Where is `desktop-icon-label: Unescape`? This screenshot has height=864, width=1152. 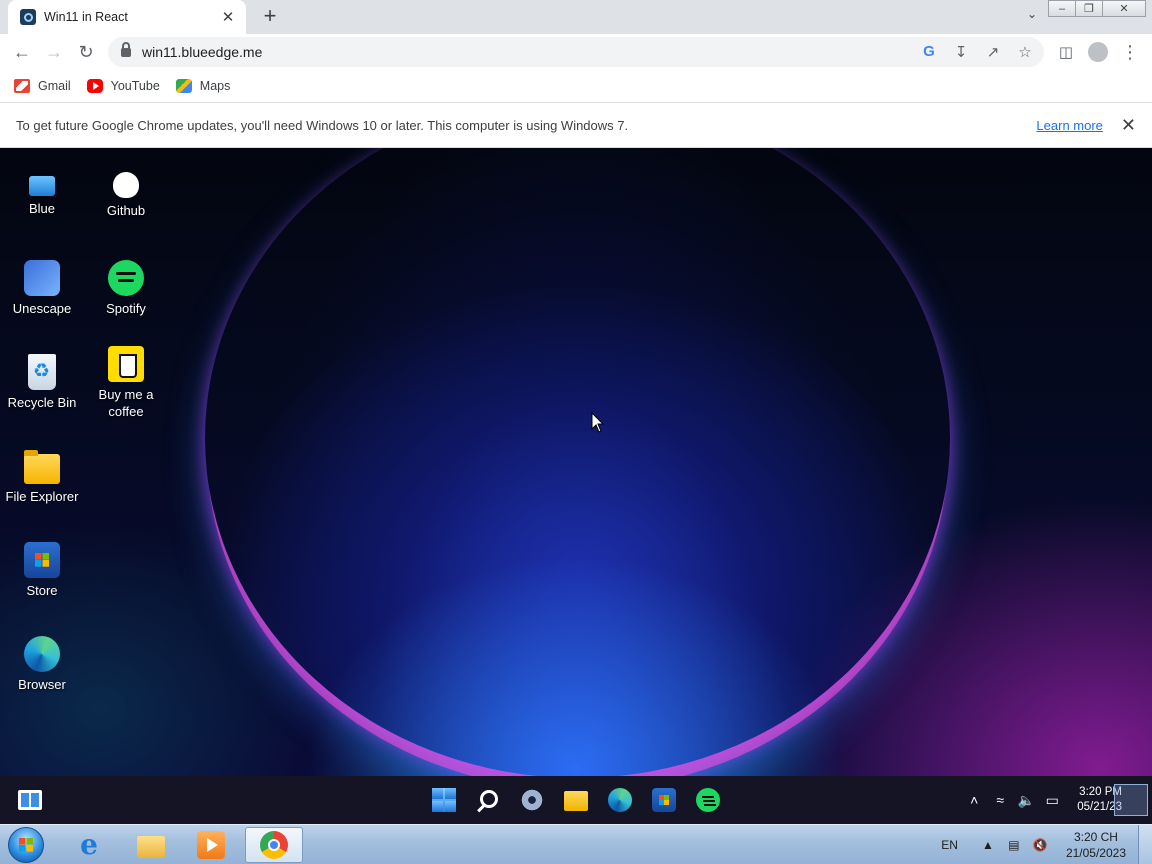
desktop-icon-label: Unescape is located at coordinates (42, 308).